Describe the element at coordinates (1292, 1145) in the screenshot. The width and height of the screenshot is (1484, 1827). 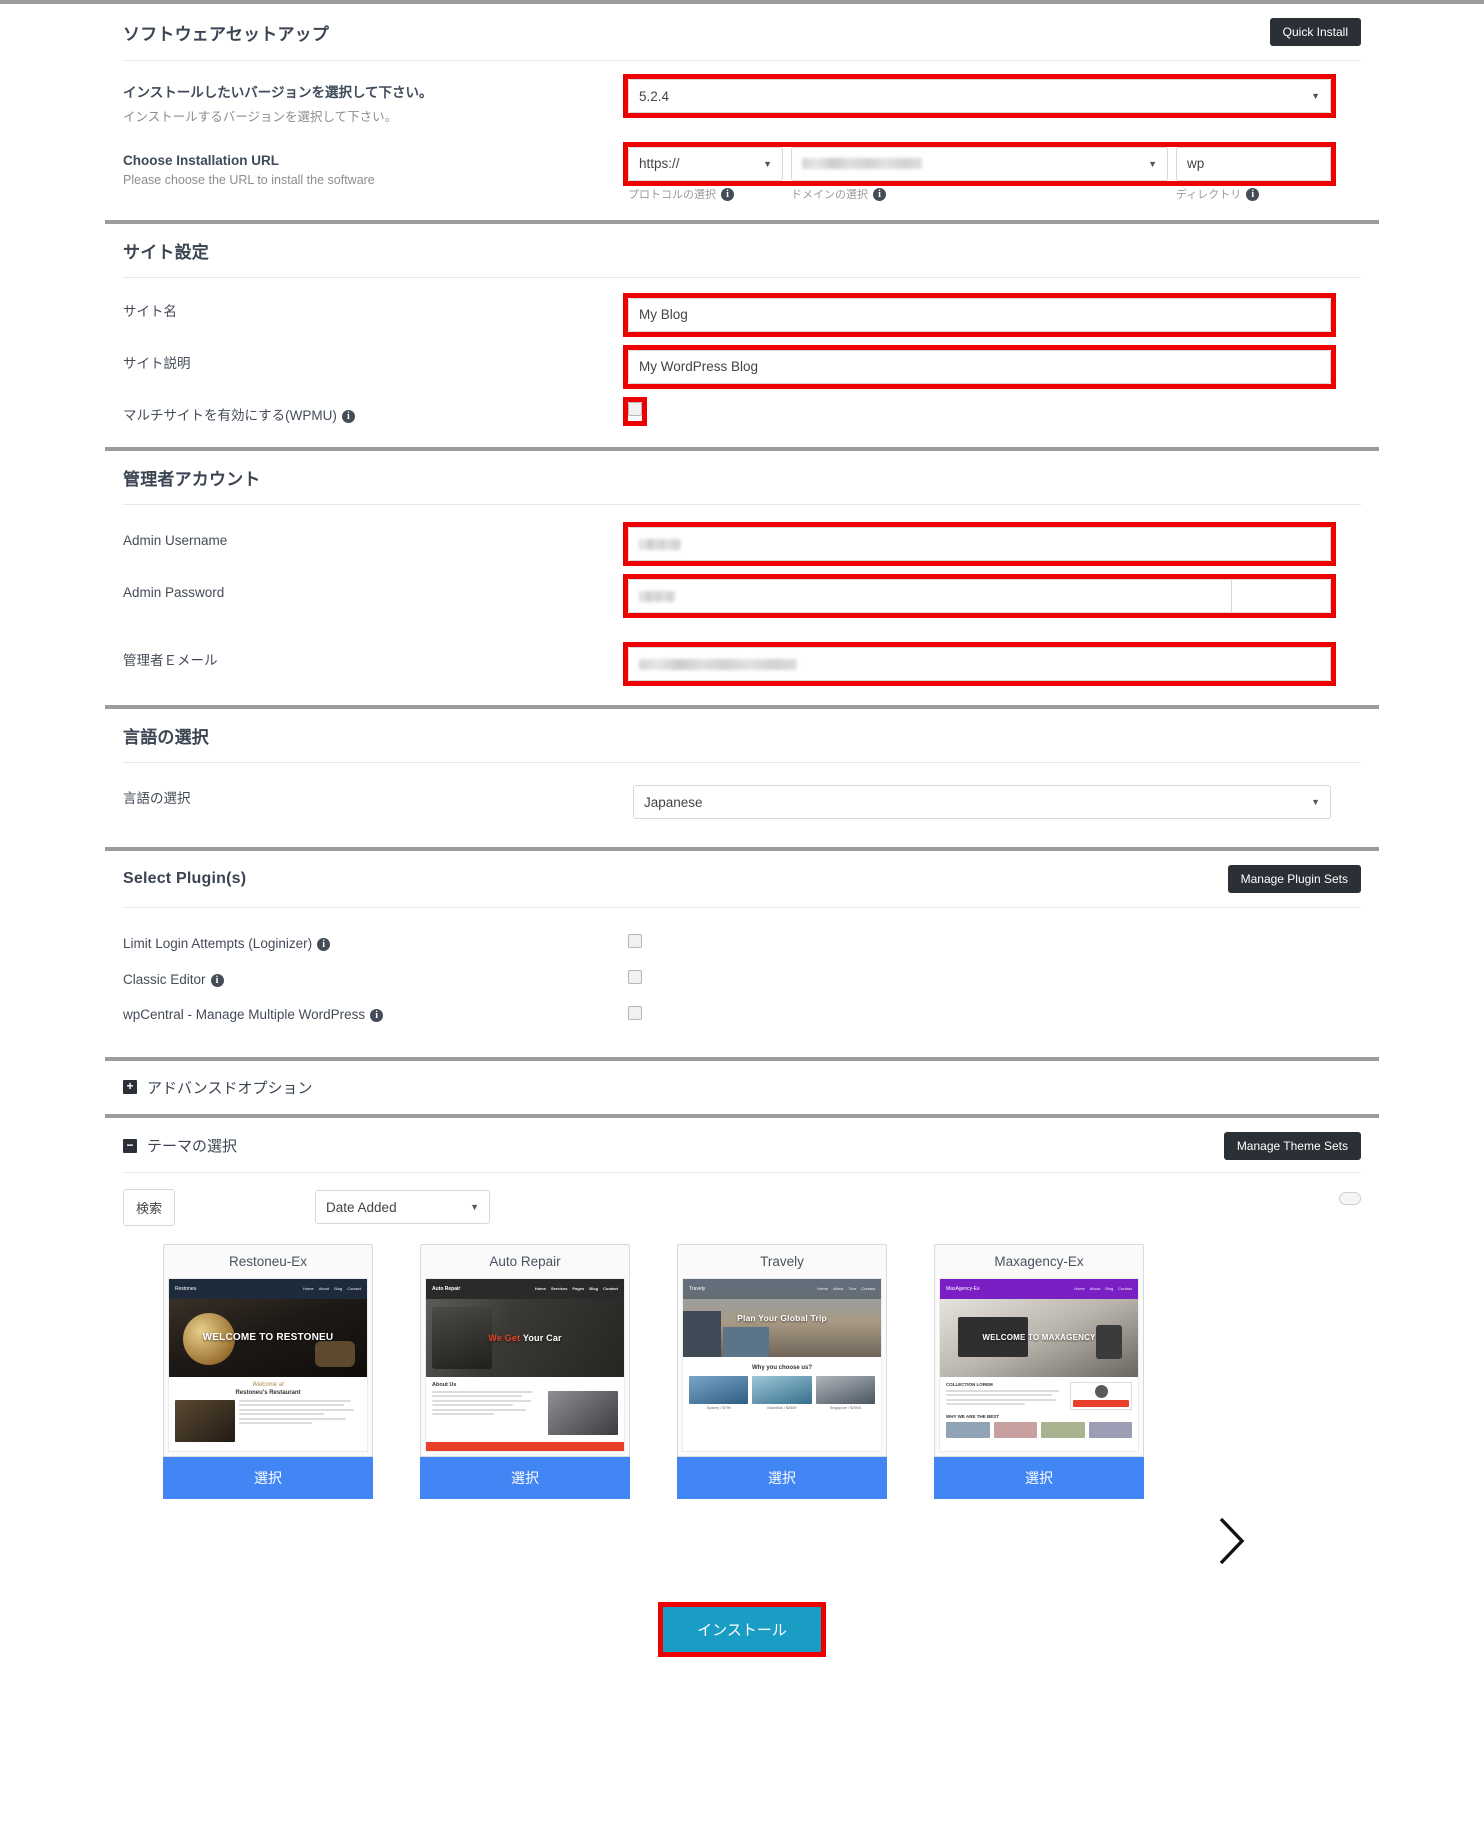
I see `manage-theme-sets-button: Manage Theme Sets` at that location.